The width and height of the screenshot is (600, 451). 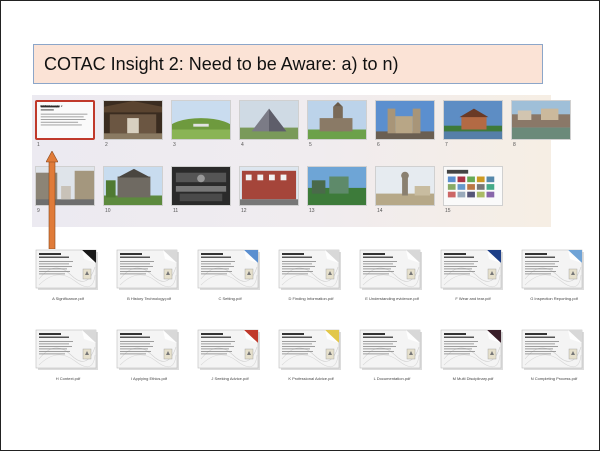 I want to click on slide-number: 12, so click(x=244, y=211).